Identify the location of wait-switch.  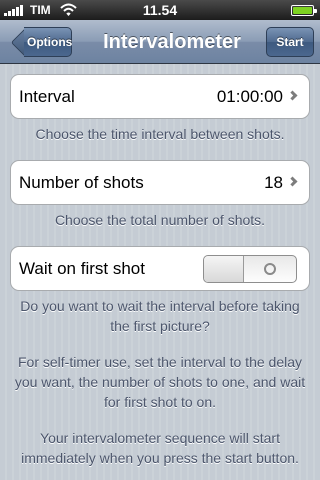
(250, 269).